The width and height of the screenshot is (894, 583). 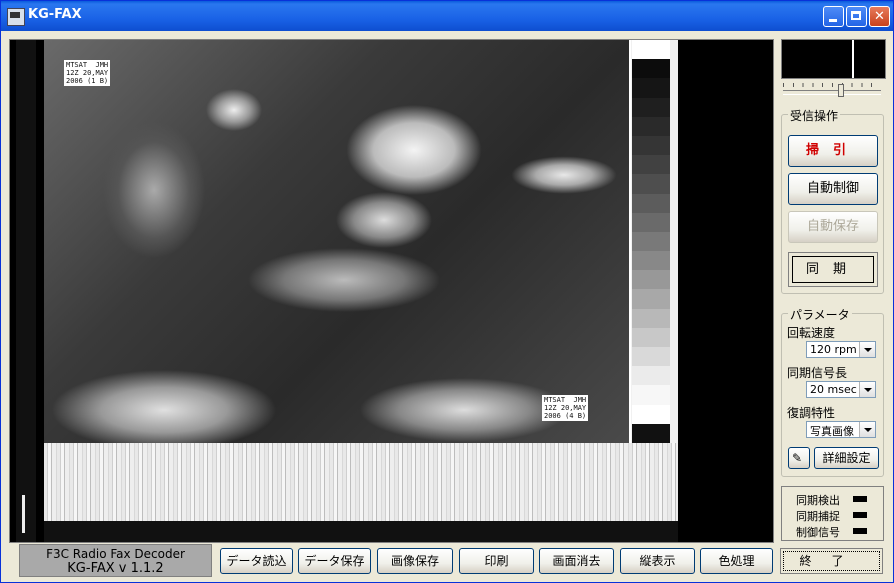 I want to click on rotation-speed-select: 120 rpm, so click(x=841, y=349).